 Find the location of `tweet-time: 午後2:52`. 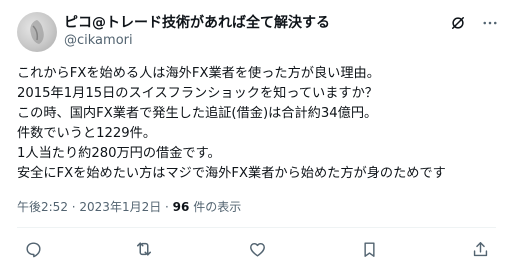

tweet-time: 午後2:52 is located at coordinates (42, 207).